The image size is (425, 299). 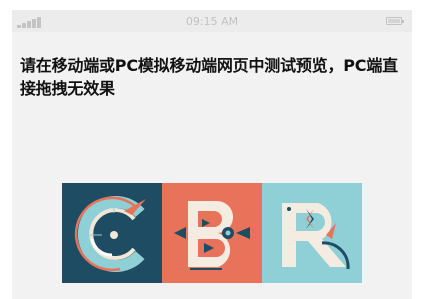 I want to click on status-time: 09:15 AM, so click(x=212, y=21).